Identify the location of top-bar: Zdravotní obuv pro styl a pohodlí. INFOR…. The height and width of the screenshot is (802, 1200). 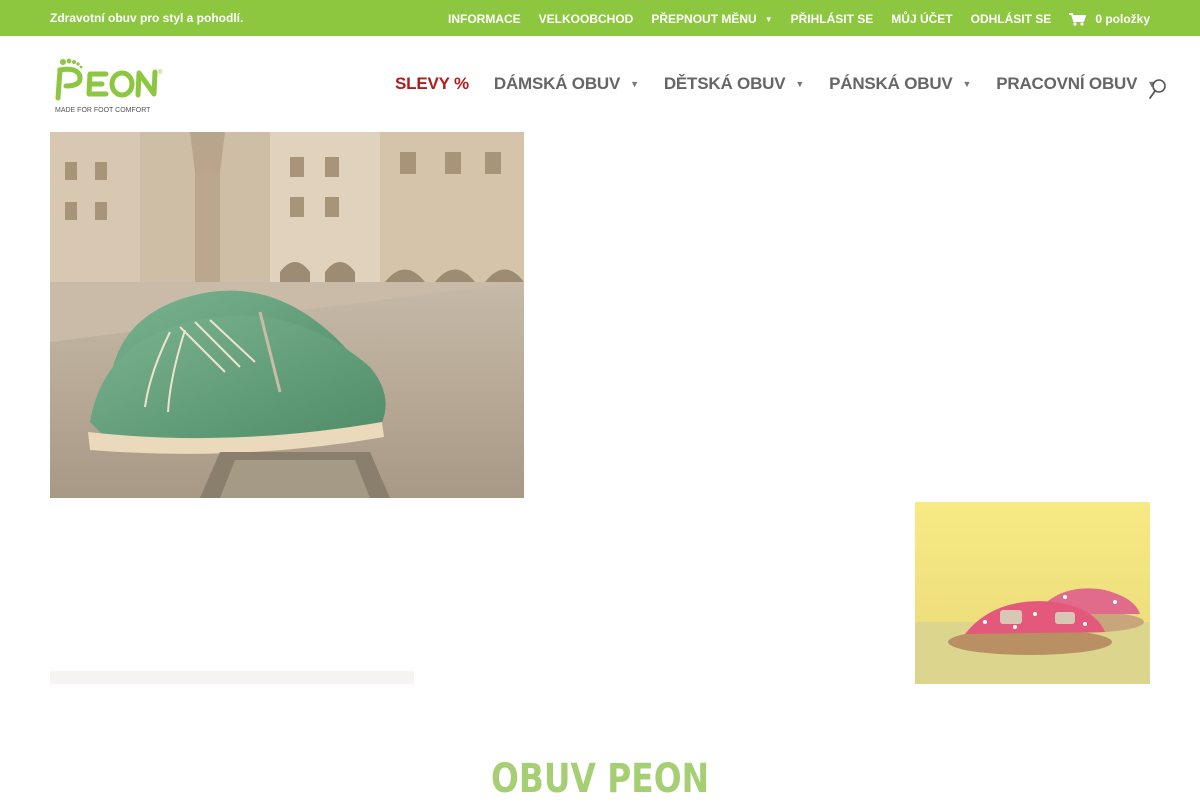
(600, 18).